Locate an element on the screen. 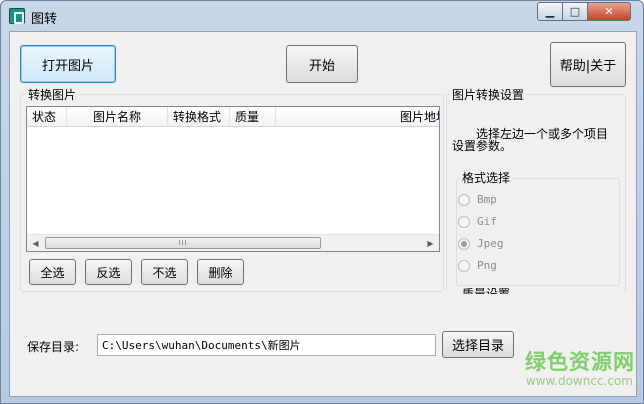  delete-button: 删除 is located at coordinates (220, 272).